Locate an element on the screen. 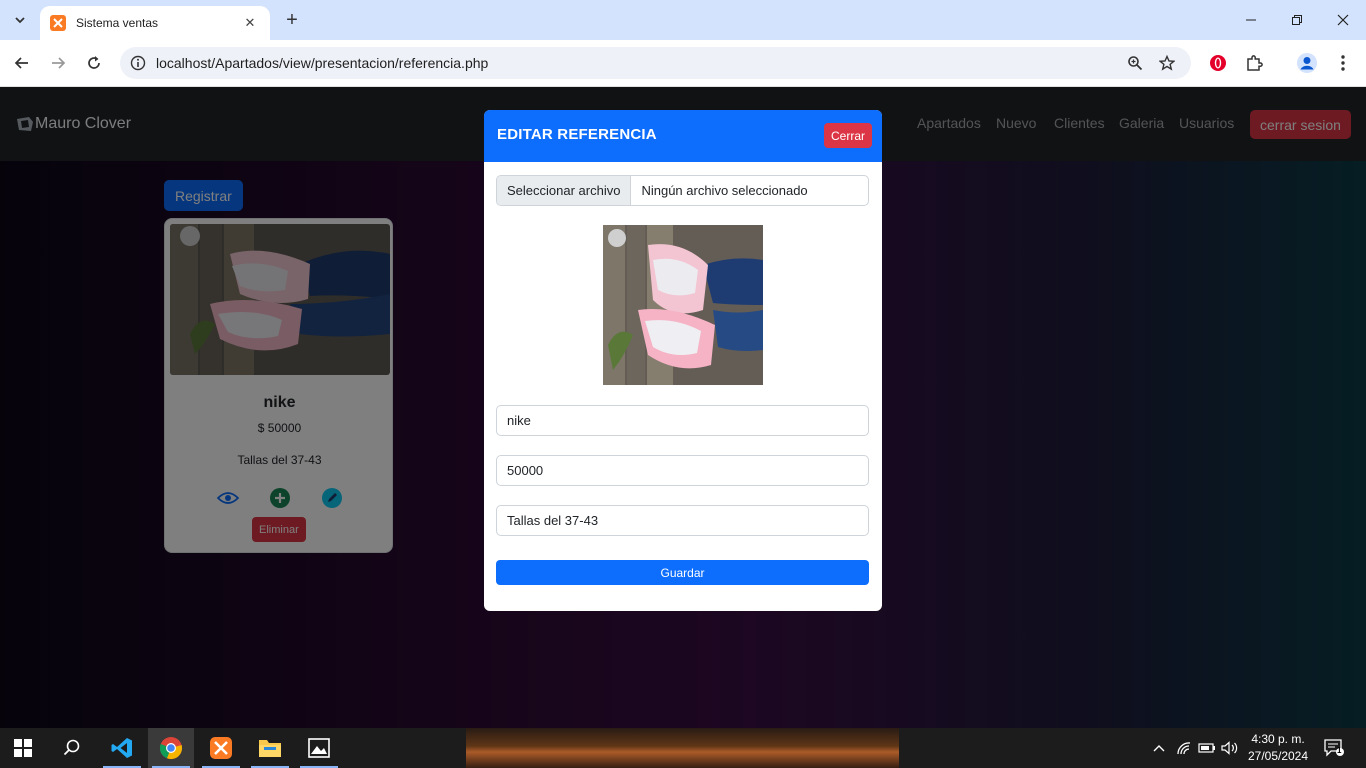 This screenshot has height=768, width=1366. vscode-icon is located at coordinates (121, 748).